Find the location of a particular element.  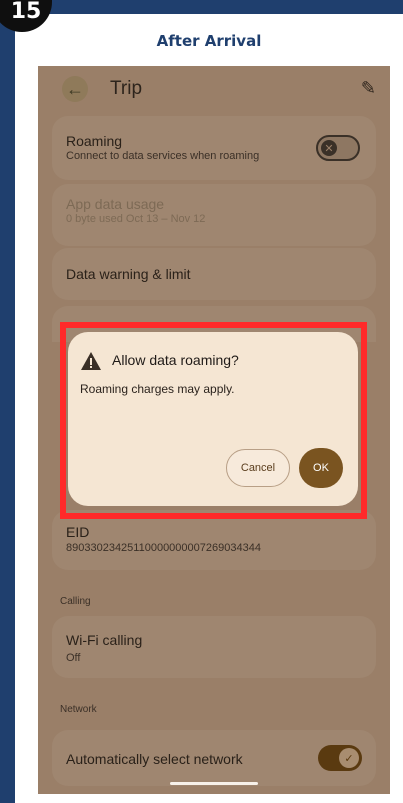

frame-left is located at coordinates (7, 401).